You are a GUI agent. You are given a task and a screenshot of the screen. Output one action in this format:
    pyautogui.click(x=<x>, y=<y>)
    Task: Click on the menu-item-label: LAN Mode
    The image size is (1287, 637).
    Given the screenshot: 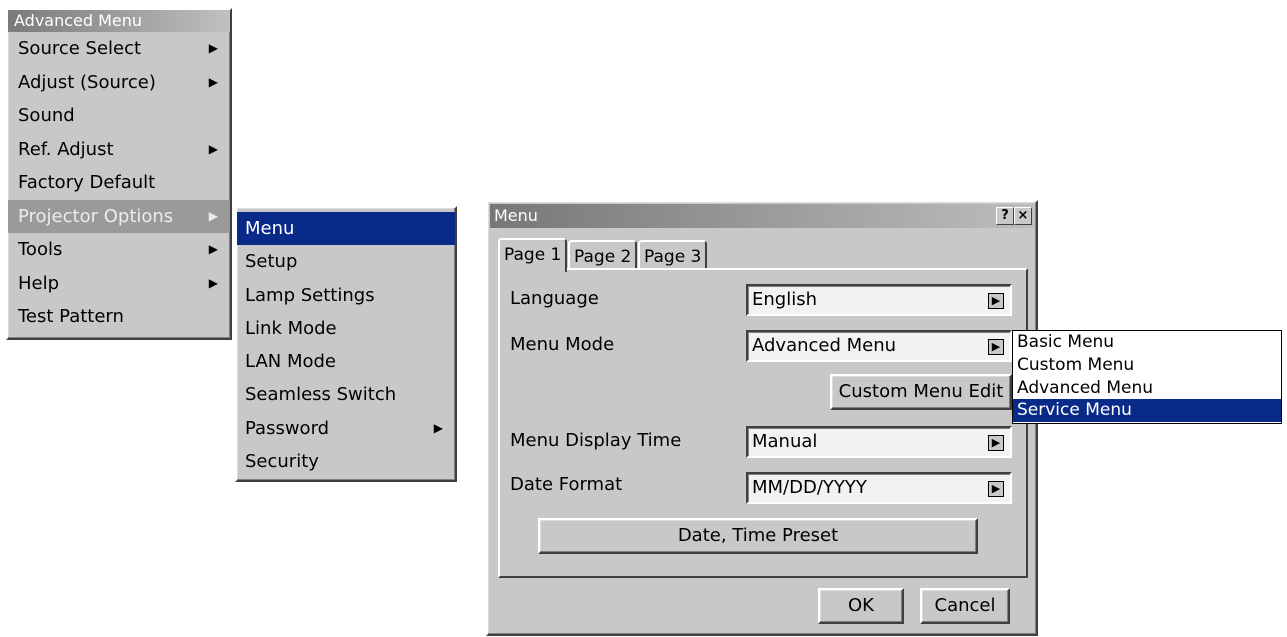 What is the action you would take?
    pyautogui.click(x=290, y=362)
    